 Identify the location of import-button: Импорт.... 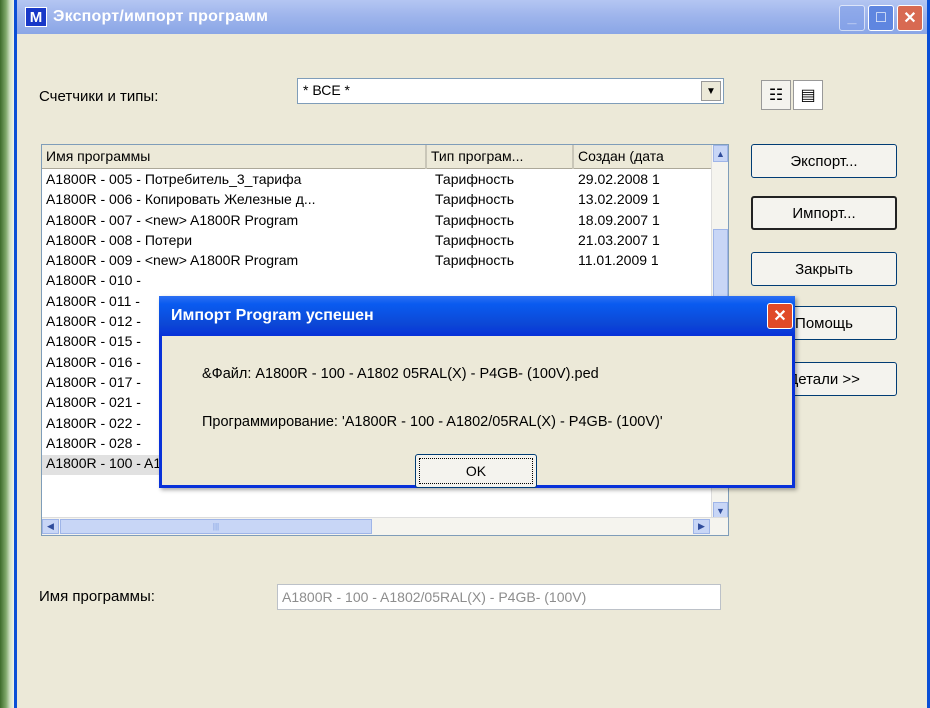
(824, 213).